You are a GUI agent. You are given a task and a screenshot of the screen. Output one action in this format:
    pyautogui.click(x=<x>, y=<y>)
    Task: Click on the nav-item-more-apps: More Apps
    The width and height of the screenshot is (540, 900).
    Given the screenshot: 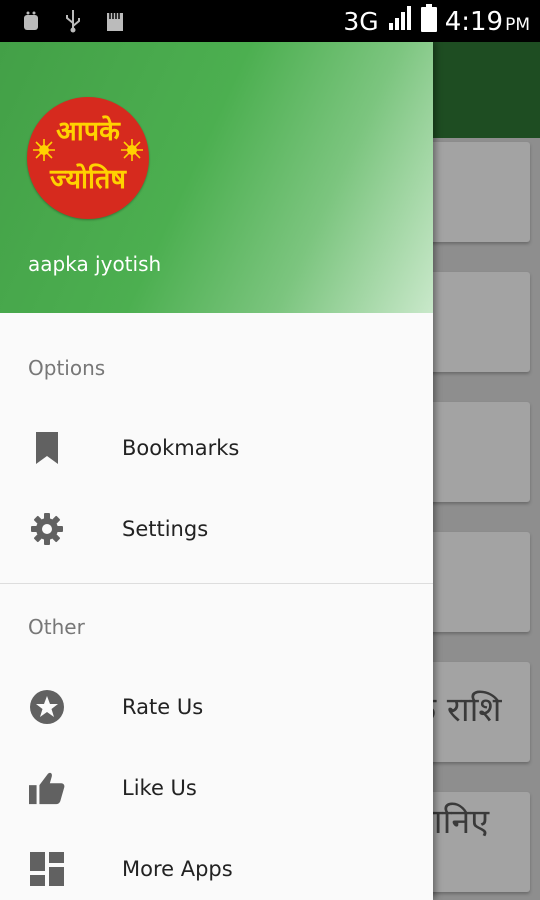 What is the action you would take?
    pyautogui.click(x=216, y=864)
    